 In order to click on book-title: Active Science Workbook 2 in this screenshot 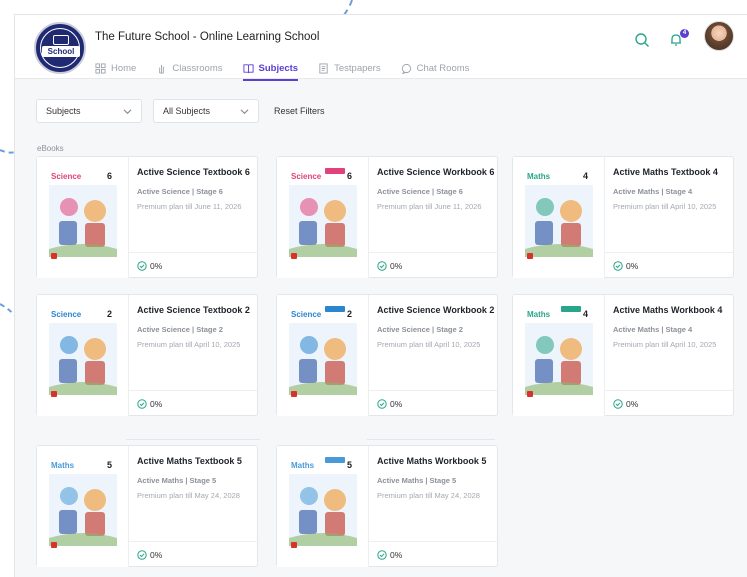, I will do `click(437, 310)`.